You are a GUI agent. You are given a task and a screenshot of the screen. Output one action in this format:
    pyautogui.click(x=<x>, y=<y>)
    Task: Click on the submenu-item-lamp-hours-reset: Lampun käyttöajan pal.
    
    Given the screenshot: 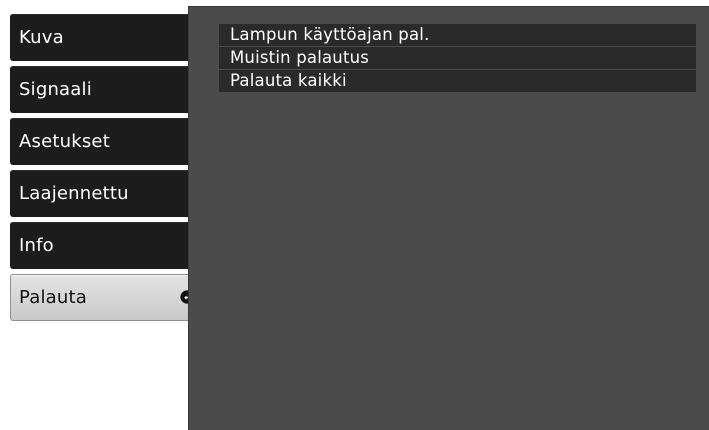 What is the action you would take?
    pyautogui.click(x=457, y=35)
    